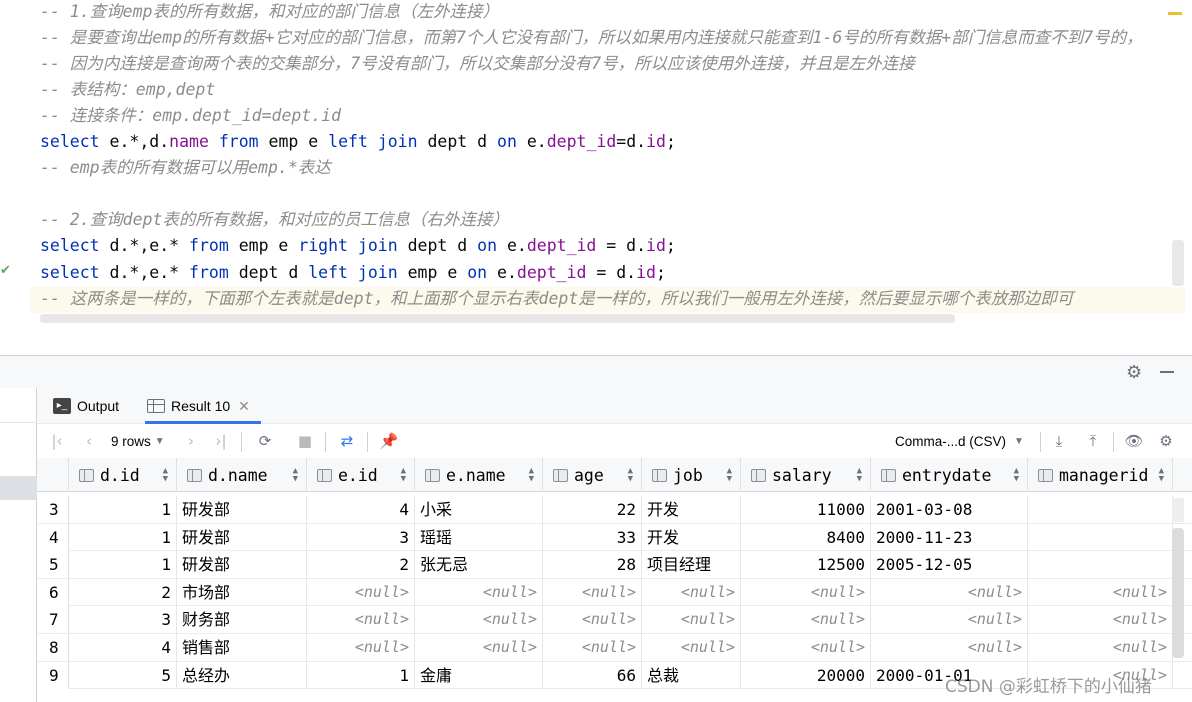 The width and height of the screenshot is (1192, 702). What do you see at coordinates (691, 565) in the screenshot?
I see `table-cell: 项目经理` at bounding box center [691, 565].